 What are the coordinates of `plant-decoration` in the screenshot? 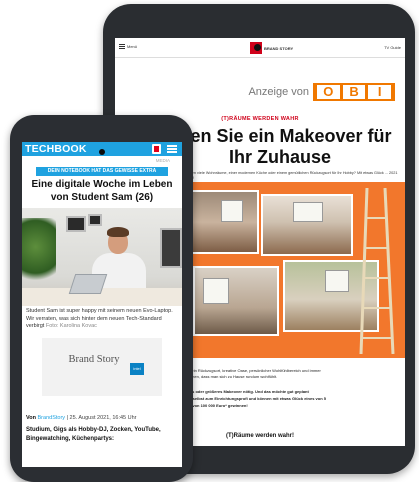 It's located at (39, 254).